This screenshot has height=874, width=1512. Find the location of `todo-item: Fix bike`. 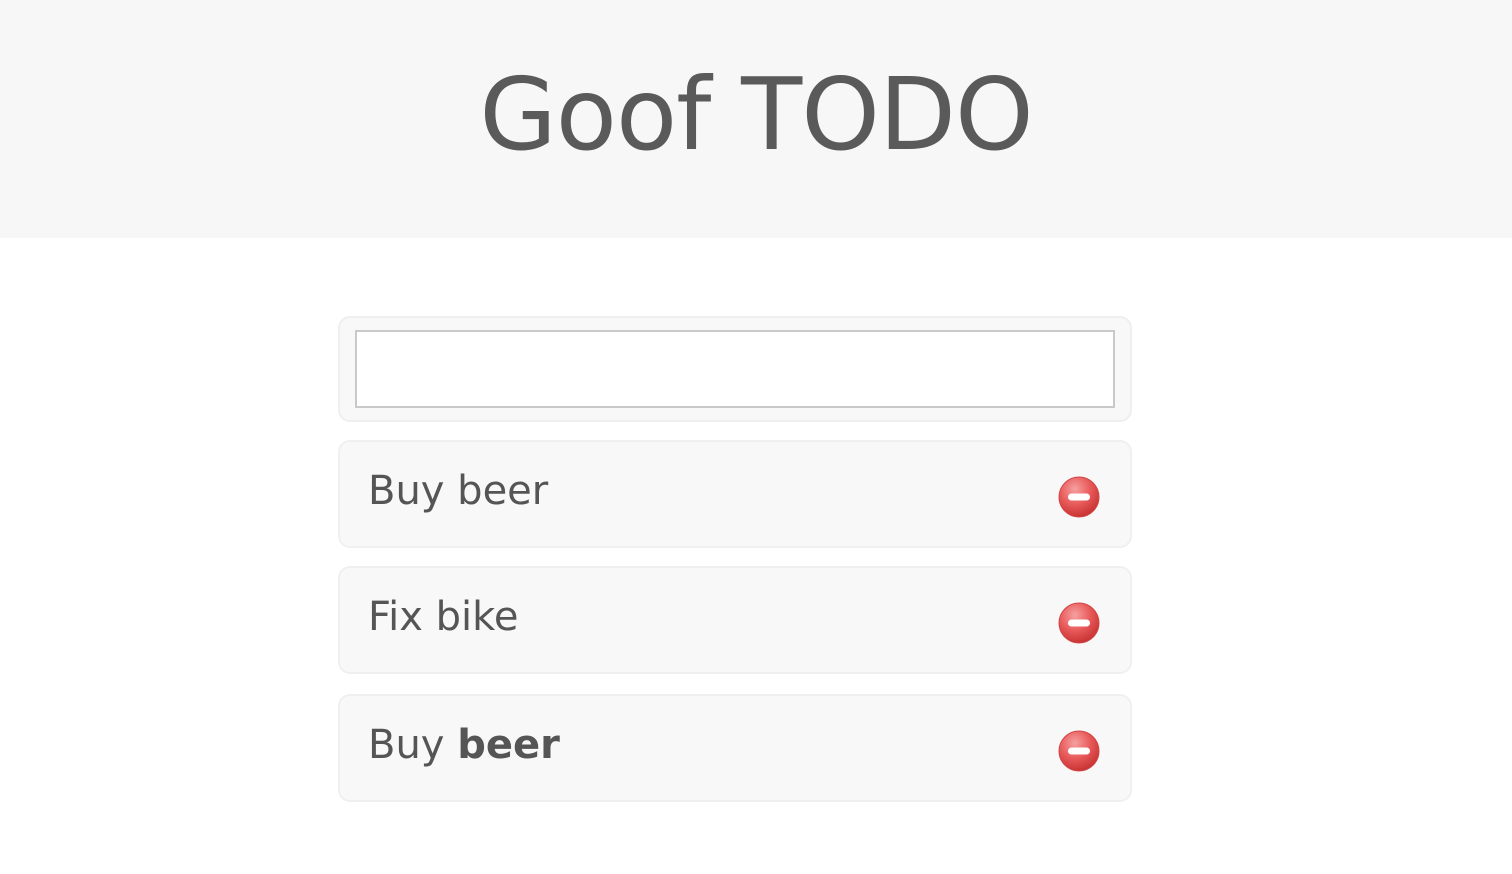

todo-item: Fix bike is located at coordinates (735, 620).